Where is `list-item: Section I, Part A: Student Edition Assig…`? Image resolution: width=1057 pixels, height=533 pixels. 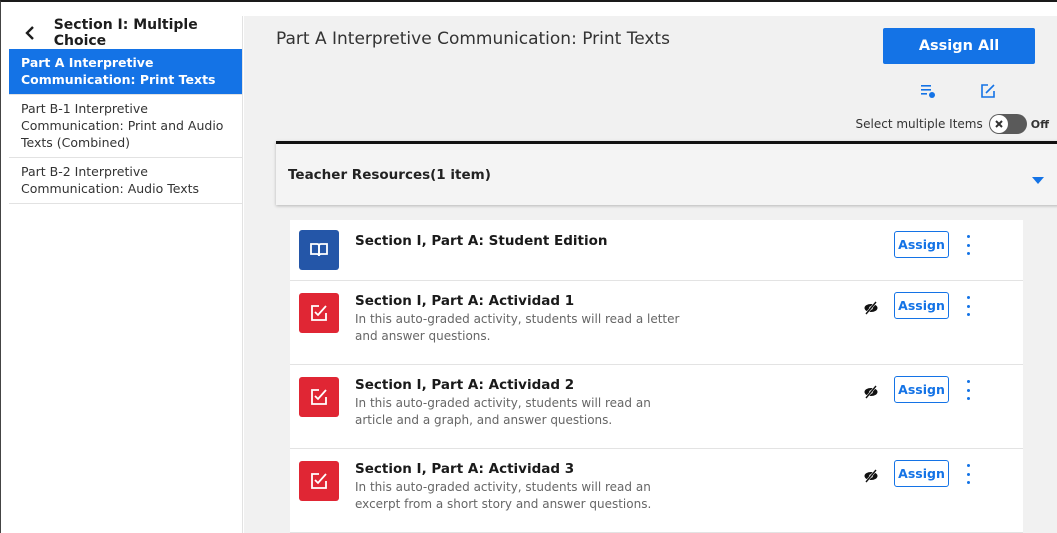
list-item: Section I, Part A: Student Edition Assig… is located at coordinates (656, 250).